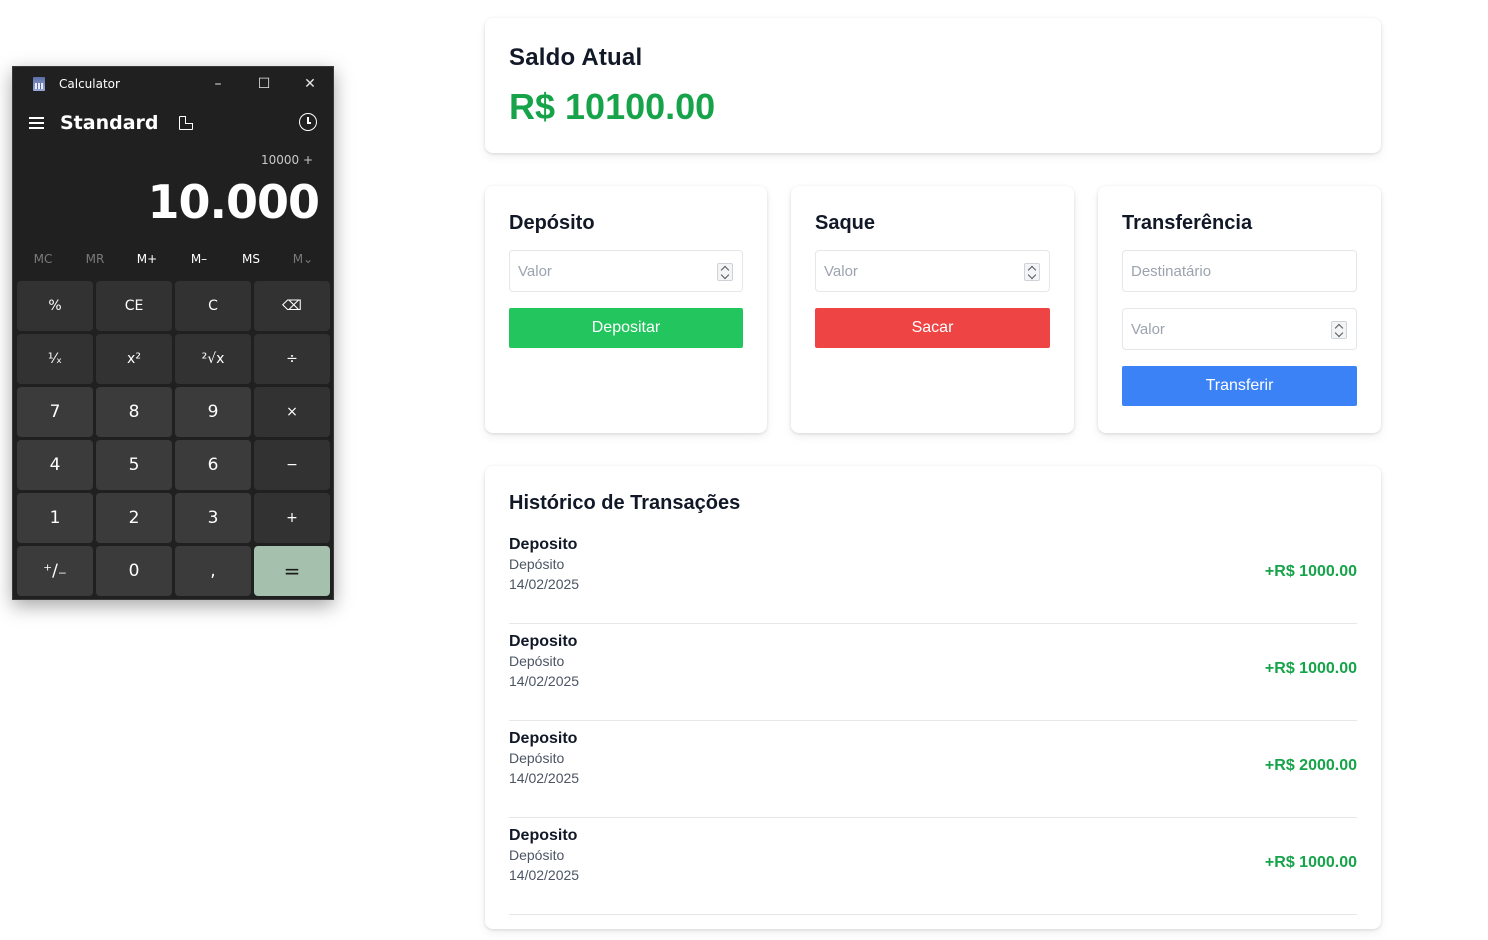 The height and width of the screenshot is (940, 1488). What do you see at coordinates (1239, 271) in the screenshot?
I see `transfer-recipient-input: Destinatário` at bounding box center [1239, 271].